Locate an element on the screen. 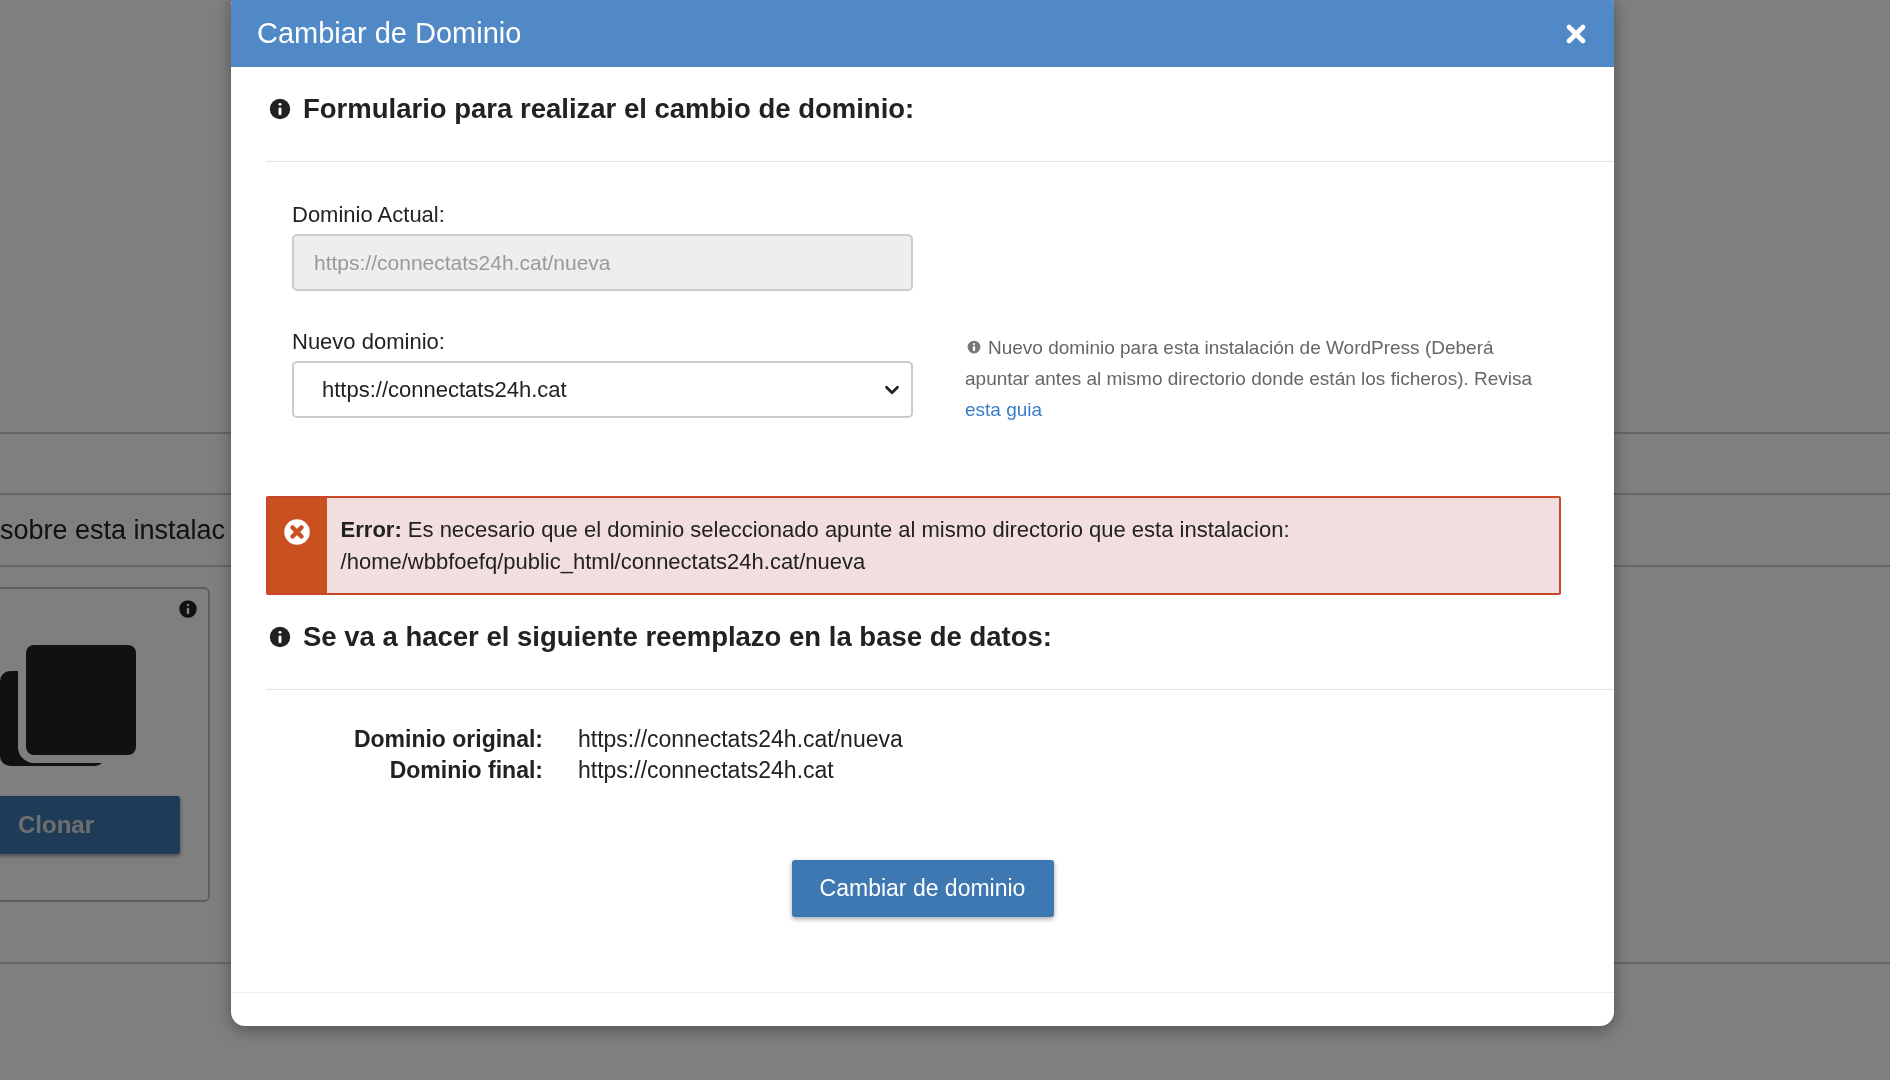  replacement-value: https://connectats24h.cat/nueva is located at coordinates (741, 739).